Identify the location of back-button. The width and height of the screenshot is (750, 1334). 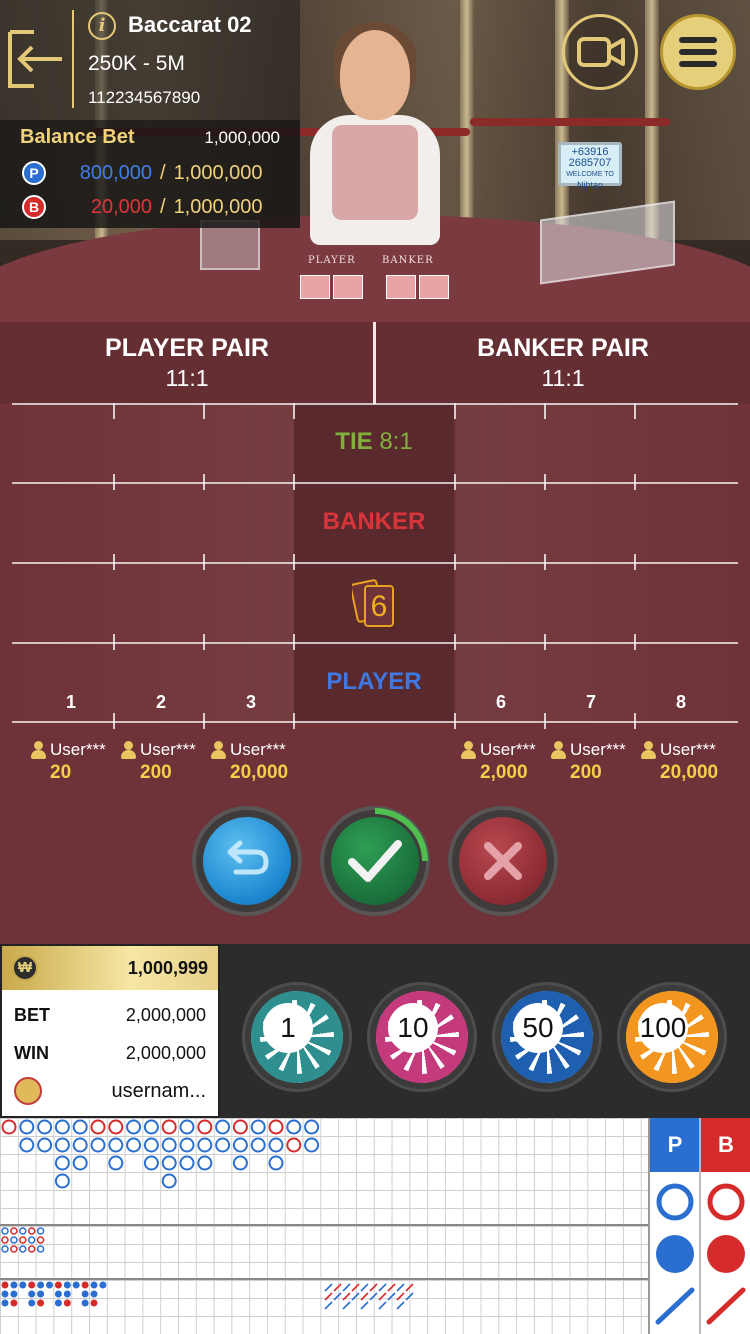
(36, 59).